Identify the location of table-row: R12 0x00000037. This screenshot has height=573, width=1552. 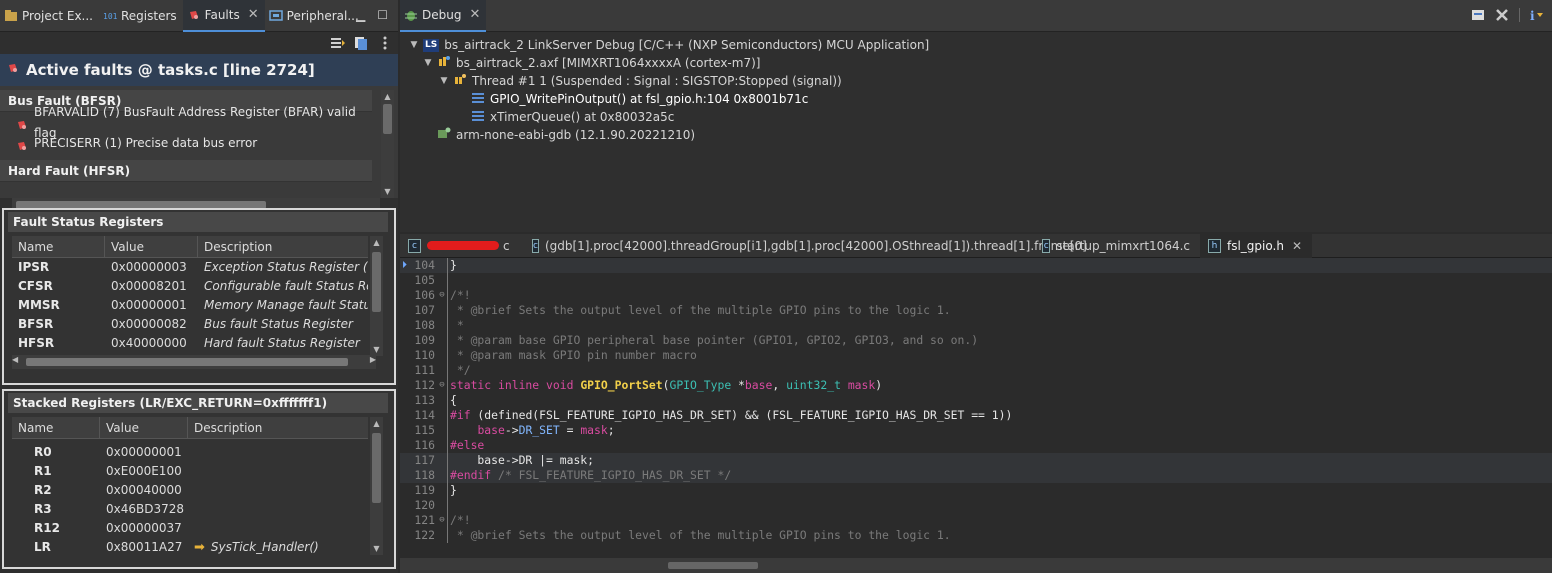
(203, 528).